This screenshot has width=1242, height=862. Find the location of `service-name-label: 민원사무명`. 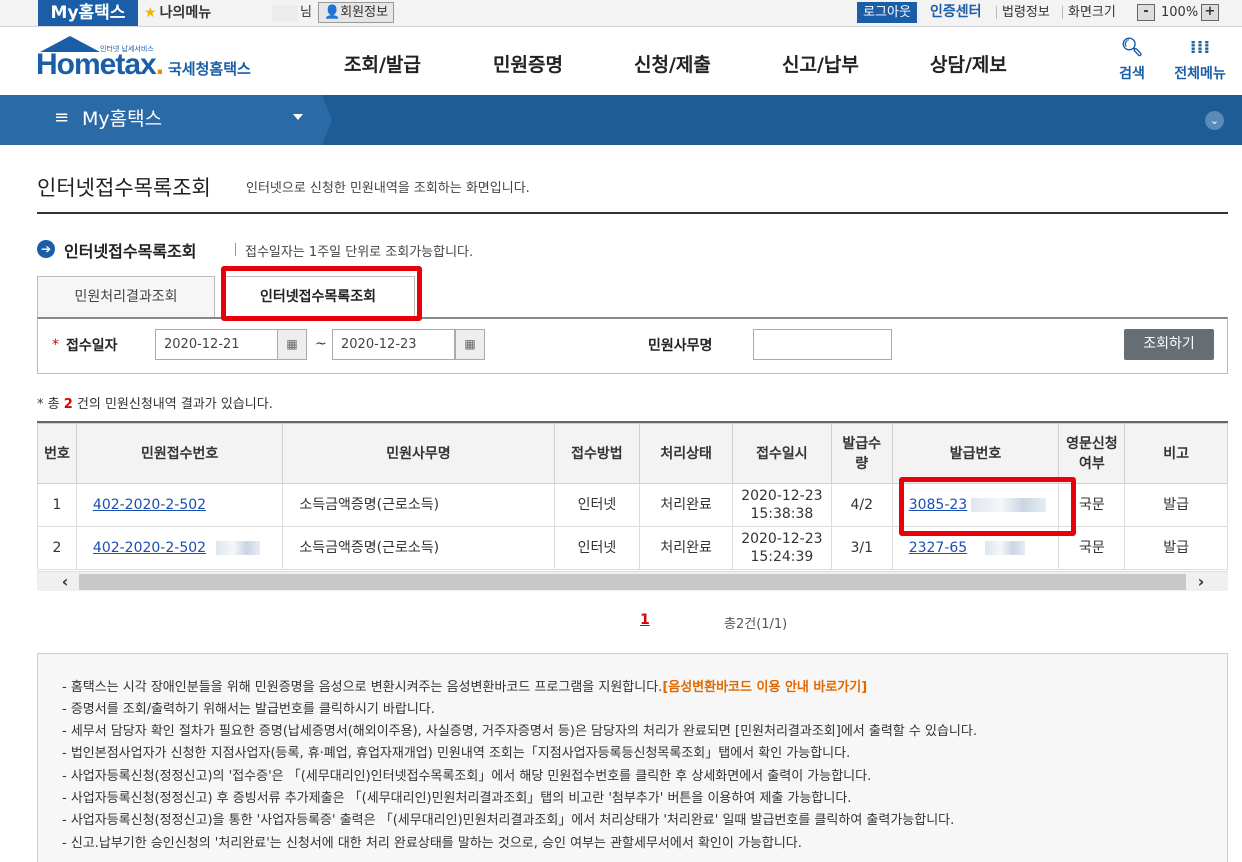

service-name-label: 민원사무명 is located at coordinates (680, 346).